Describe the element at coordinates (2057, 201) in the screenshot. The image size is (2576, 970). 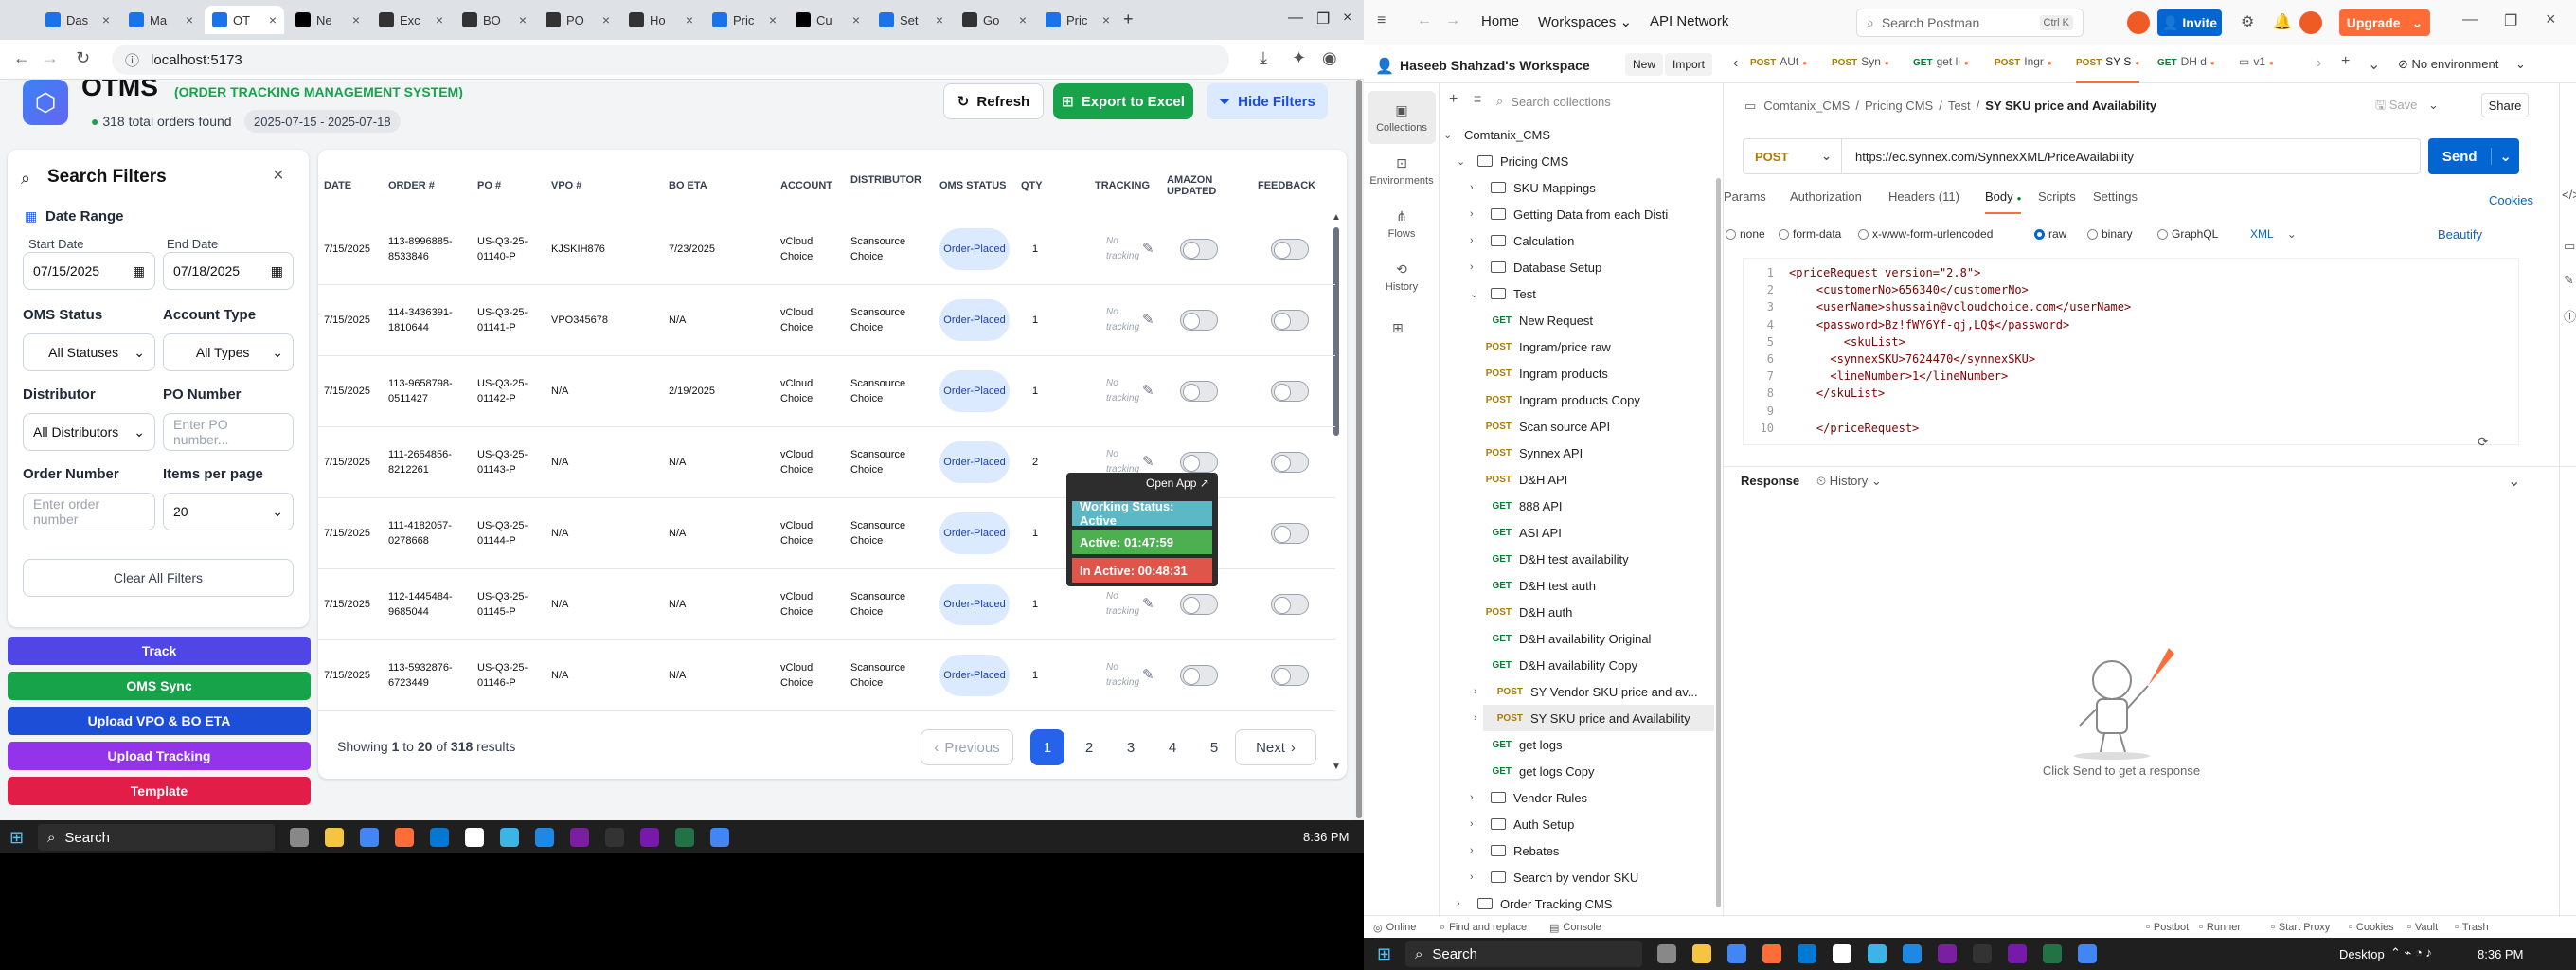
I see `tab-scripts: Scripts` at that location.